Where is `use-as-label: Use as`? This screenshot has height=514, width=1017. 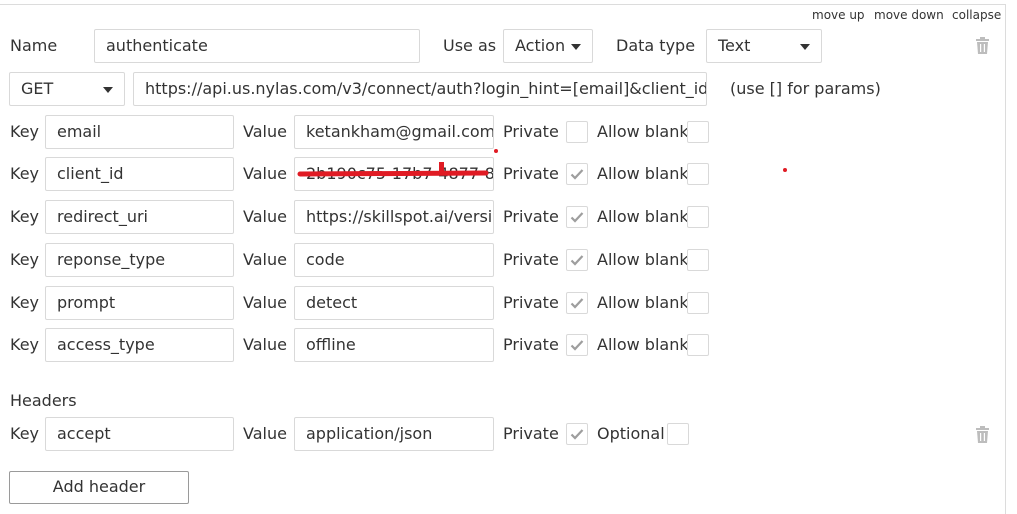 use-as-label: Use as is located at coordinates (470, 45).